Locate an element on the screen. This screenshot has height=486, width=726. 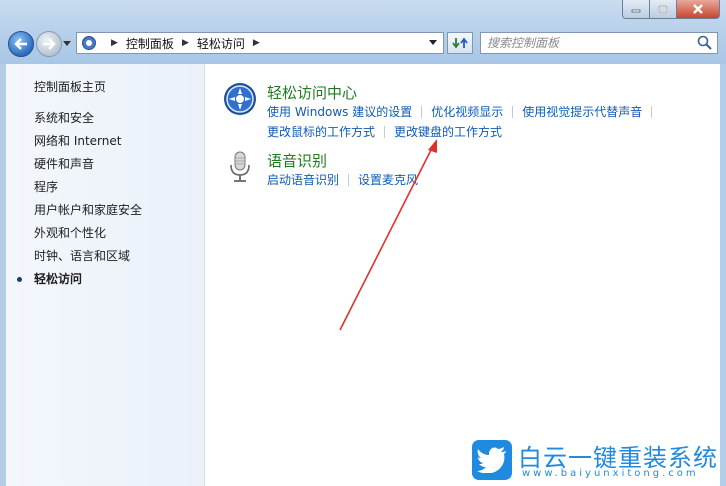
sidebar-item-user-accounts: 用户帐户和家庭安全 is located at coordinates (88, 214).